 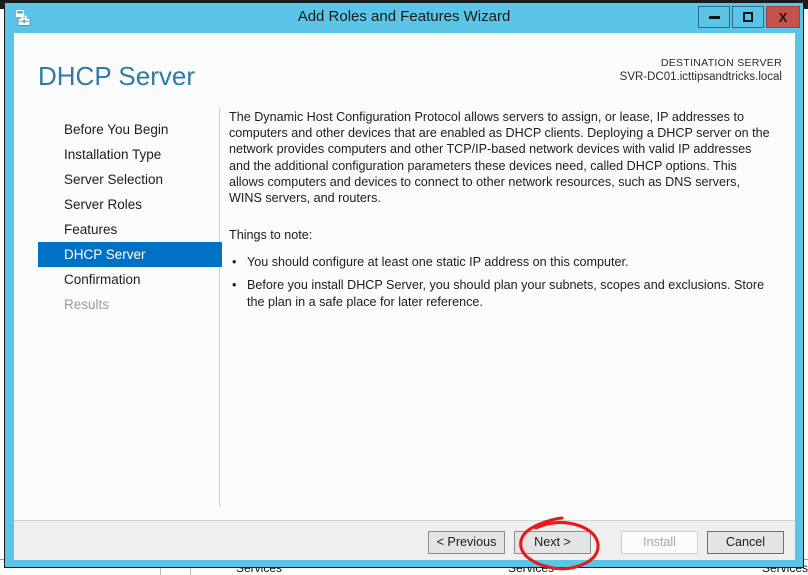 What do you see at coordinates (130, 179) in the screenshot?
I see `sidebar-item-server-selection: Server Selection` at bounding box center [130, 179].